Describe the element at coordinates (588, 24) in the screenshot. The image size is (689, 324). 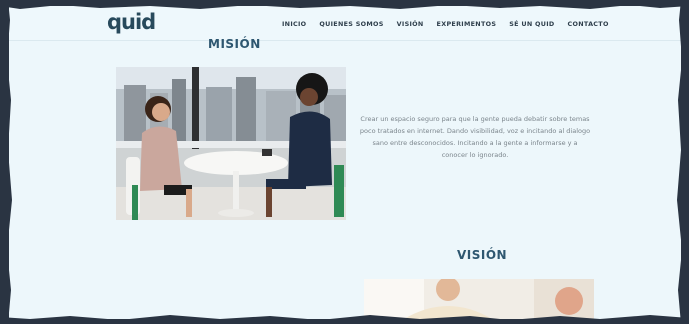
I see `nav-contacto: CONTACTO` at that location.